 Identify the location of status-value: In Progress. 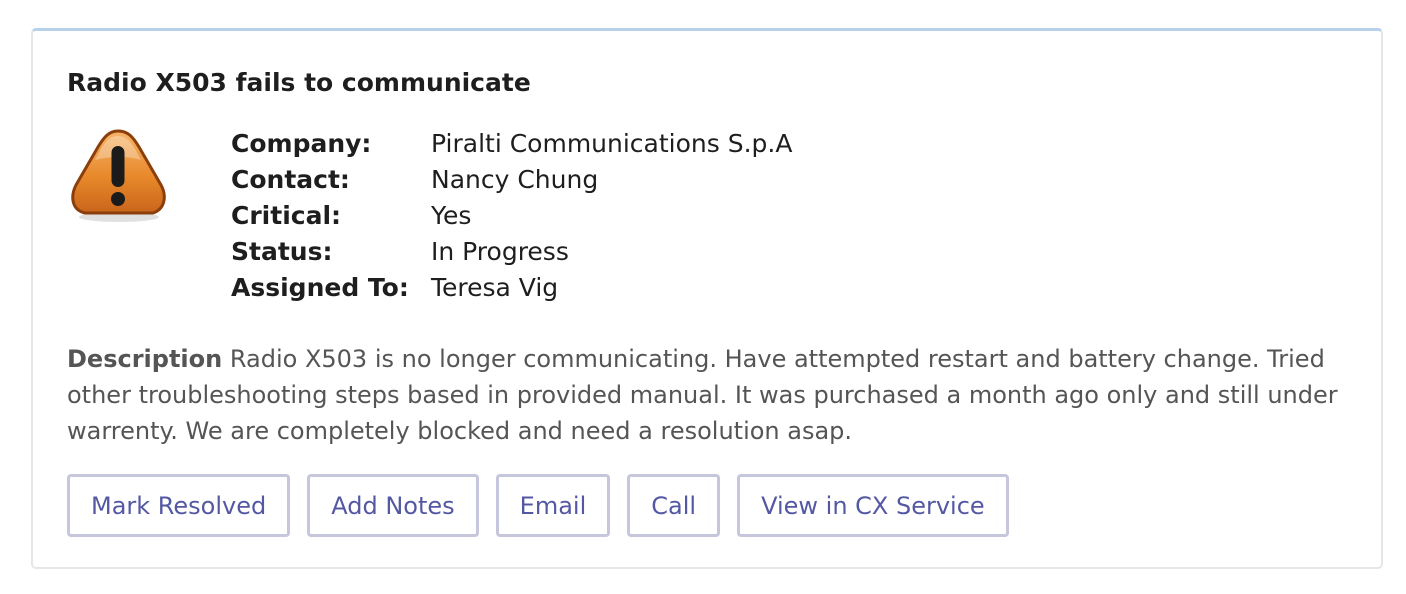
(500, 251).